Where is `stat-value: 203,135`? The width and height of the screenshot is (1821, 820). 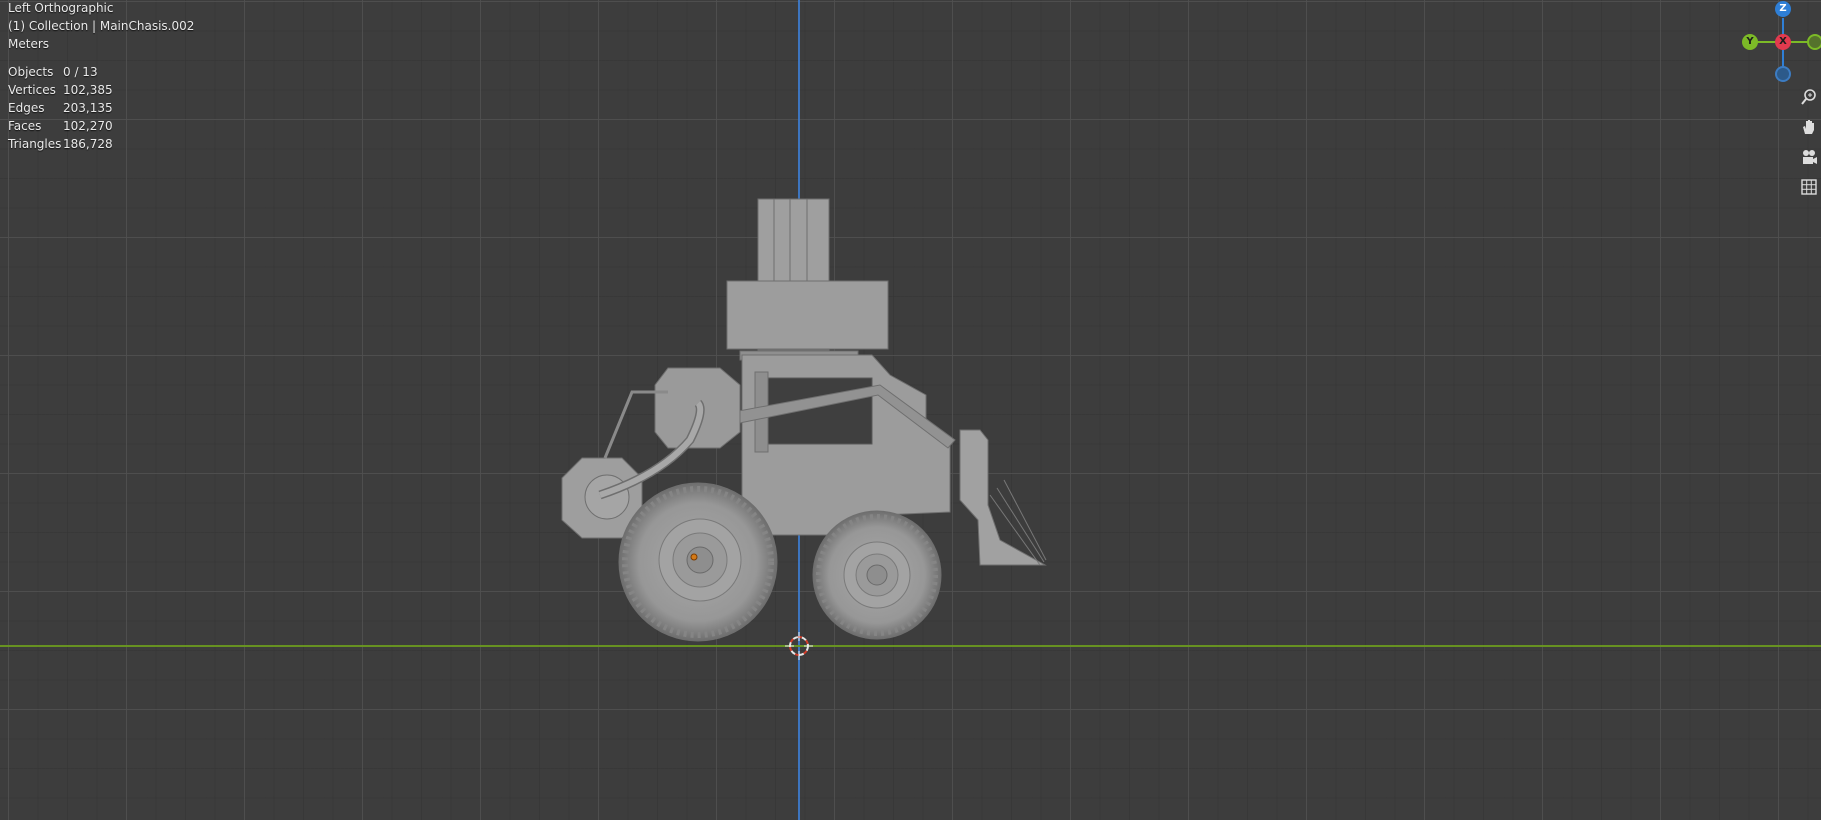 stat-value: 203,135 is located at coordinates (88, 108).